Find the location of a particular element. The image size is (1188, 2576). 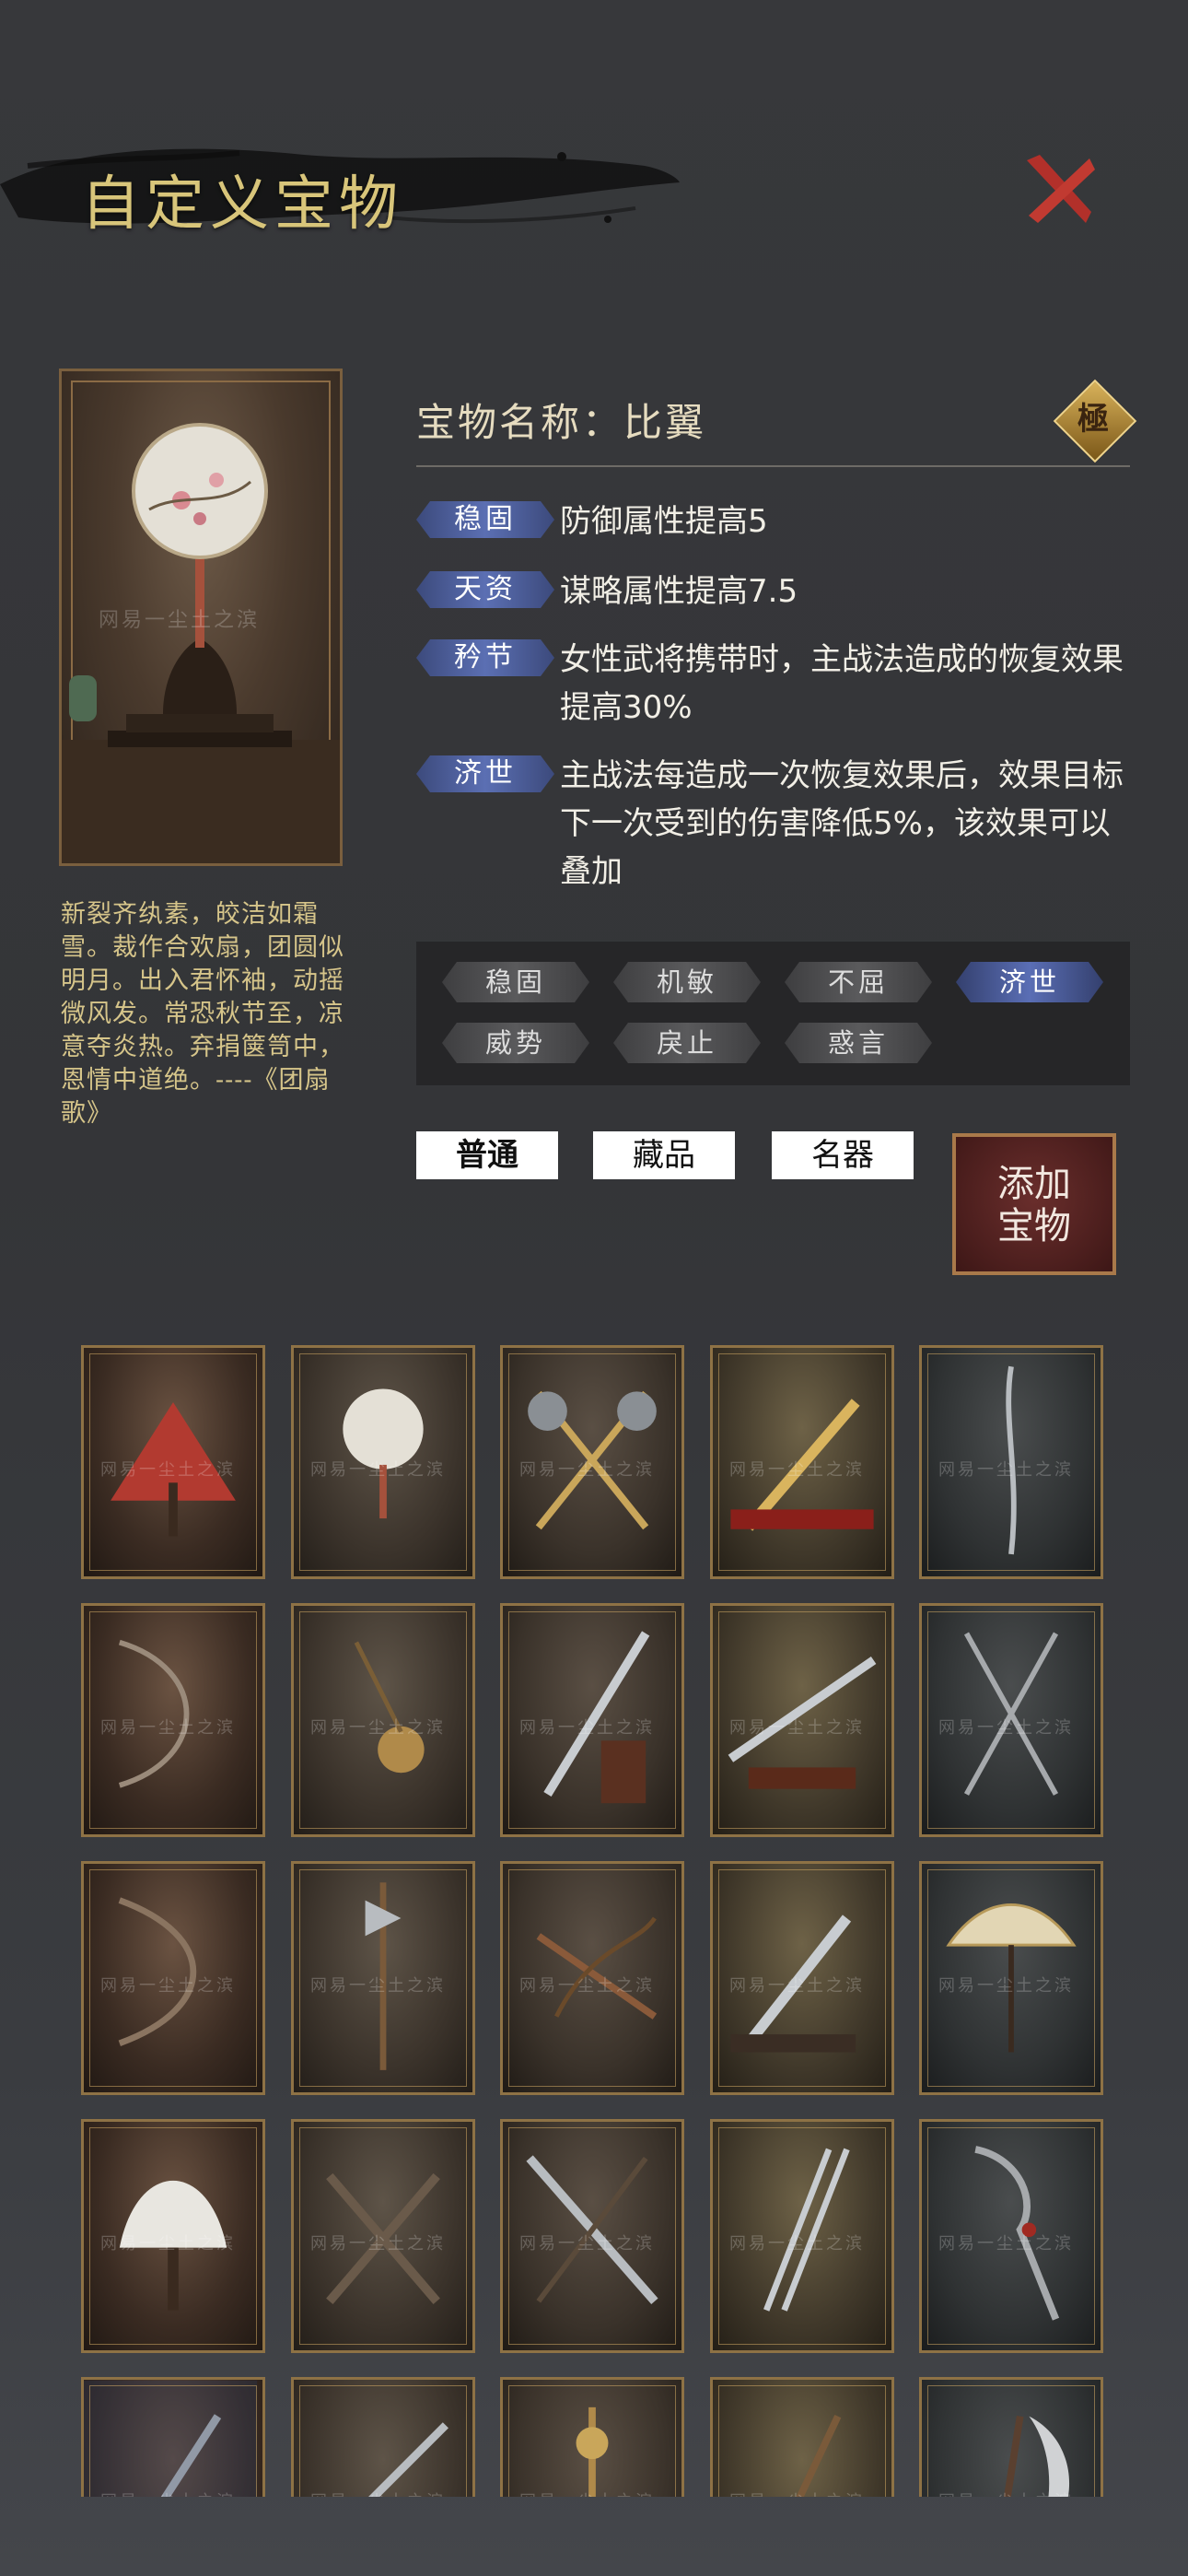

page-title: 自定义宝物 is located at coordinates (242, 204).